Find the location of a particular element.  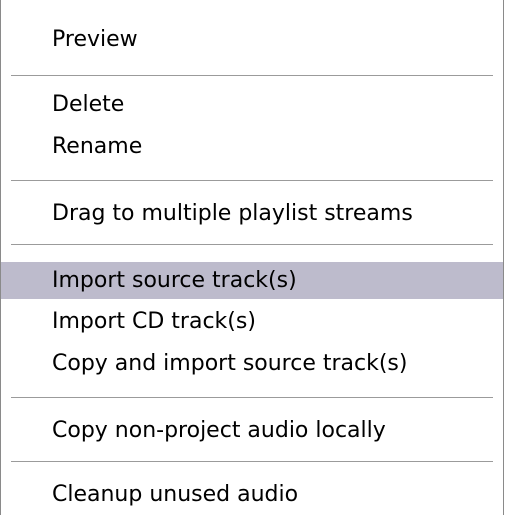

menu-item-rename: Rename is located at coordinates (252, 146).